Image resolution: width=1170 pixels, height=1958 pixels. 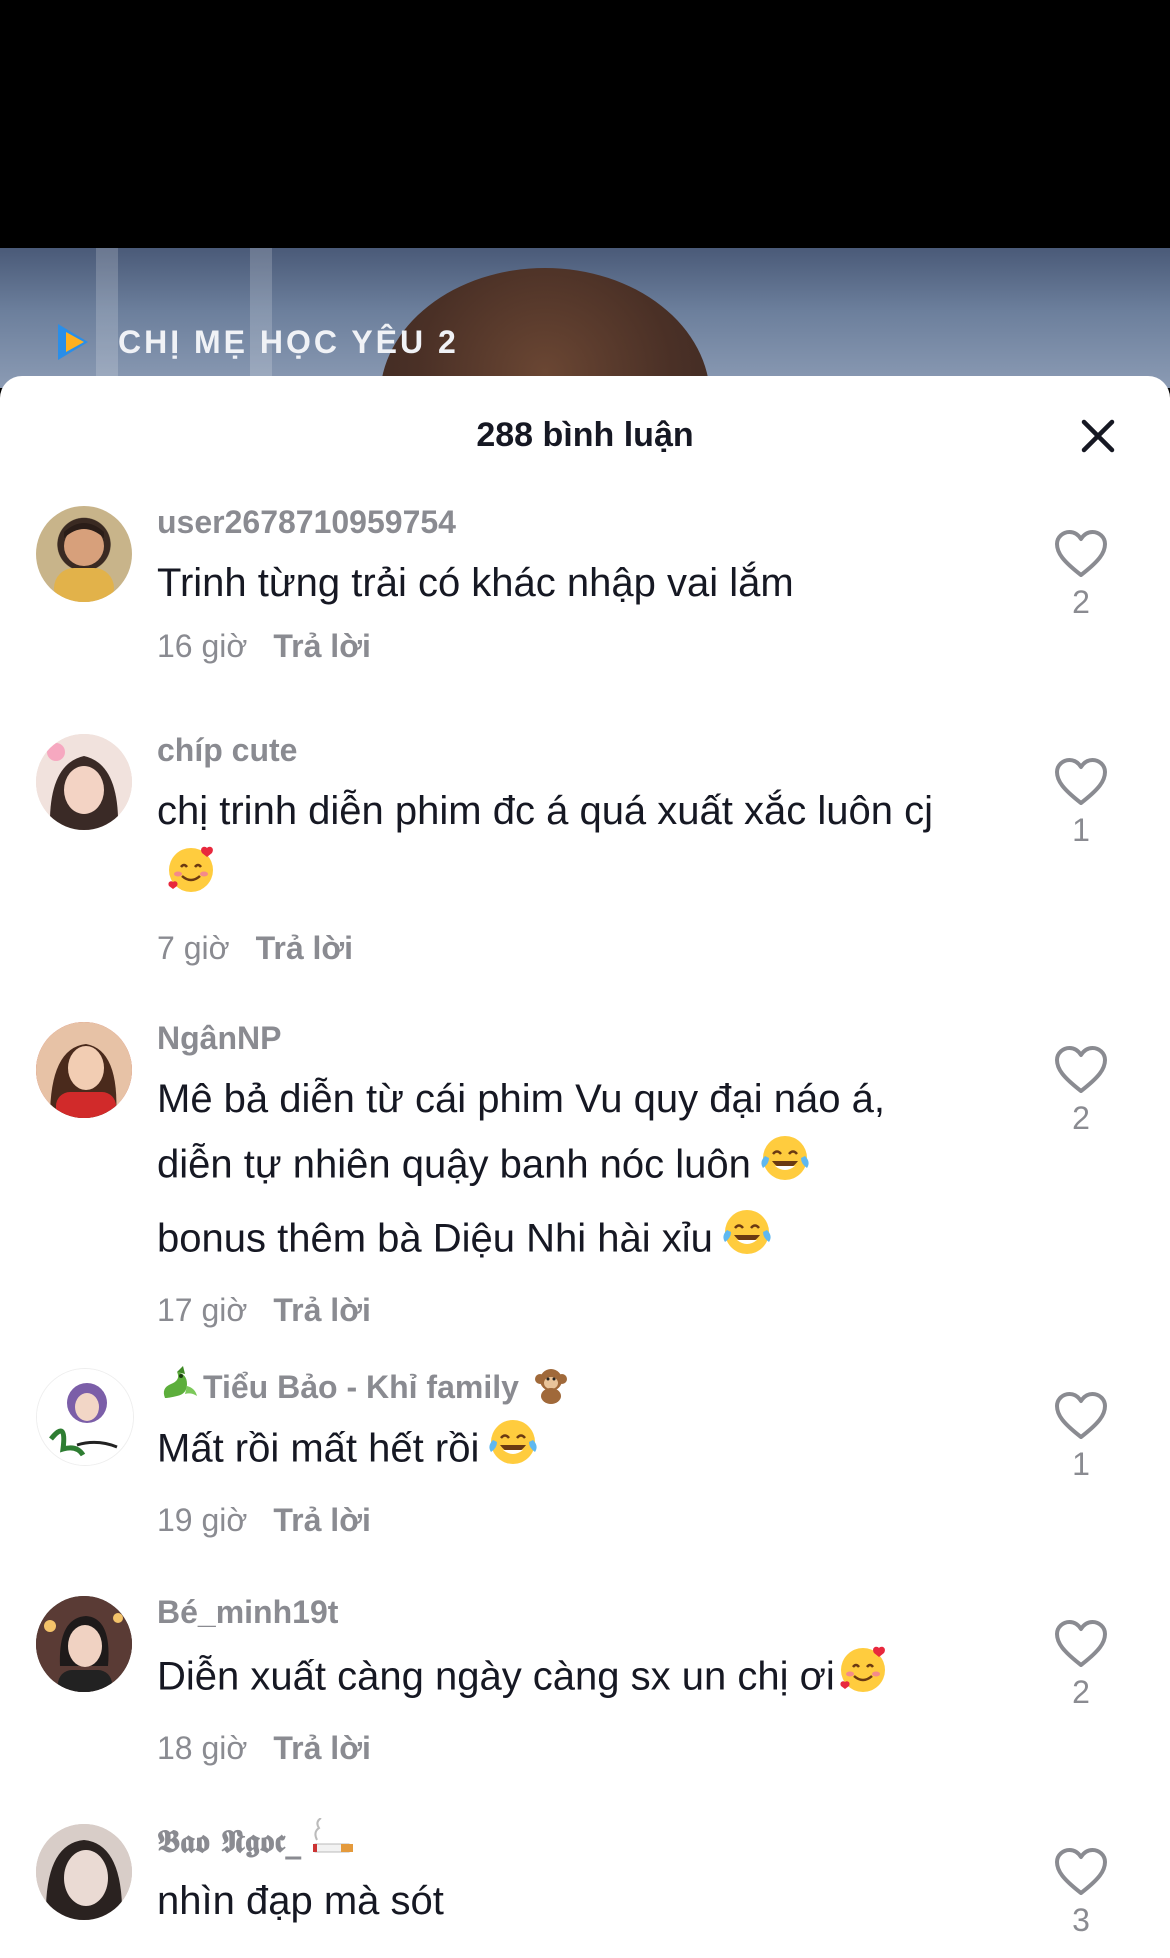 I want to click on comment-time: 18 giờ, so click(x=202, y=1748).